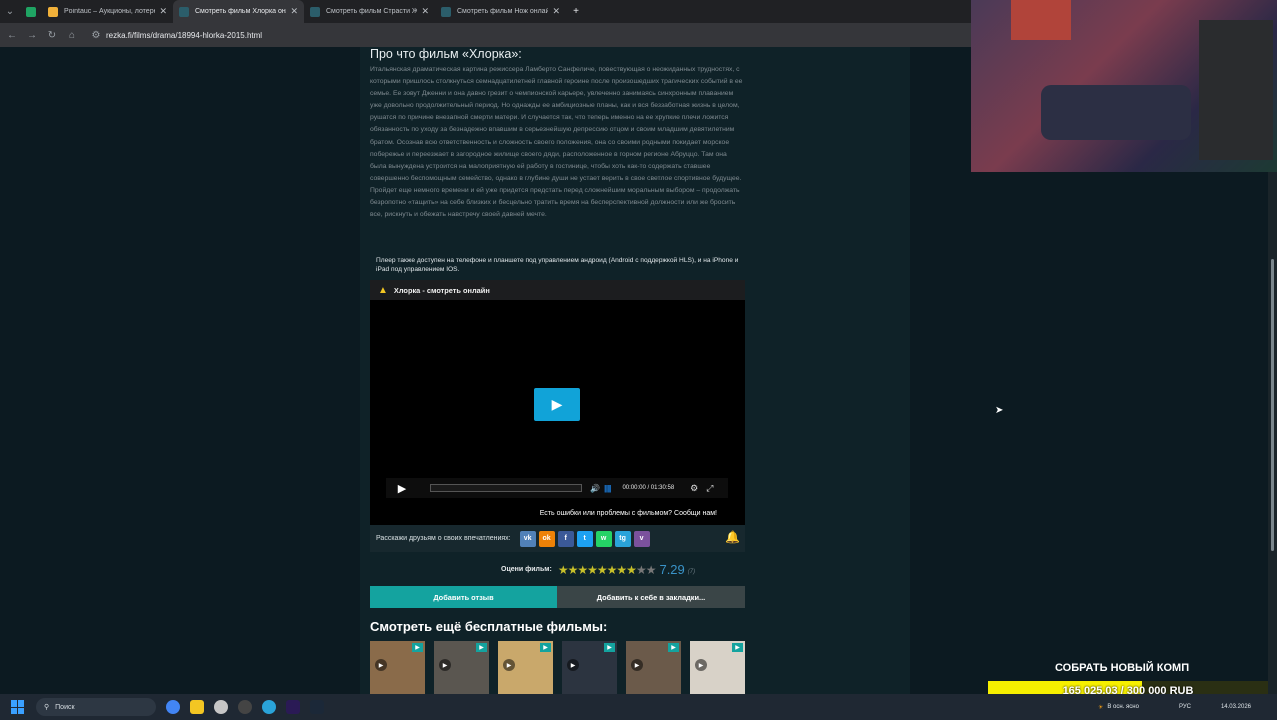  What do you see at coordinates (595, 488) in the screenshot?
I see `volume-icon: 🔊` at bounding box center [595, 488].